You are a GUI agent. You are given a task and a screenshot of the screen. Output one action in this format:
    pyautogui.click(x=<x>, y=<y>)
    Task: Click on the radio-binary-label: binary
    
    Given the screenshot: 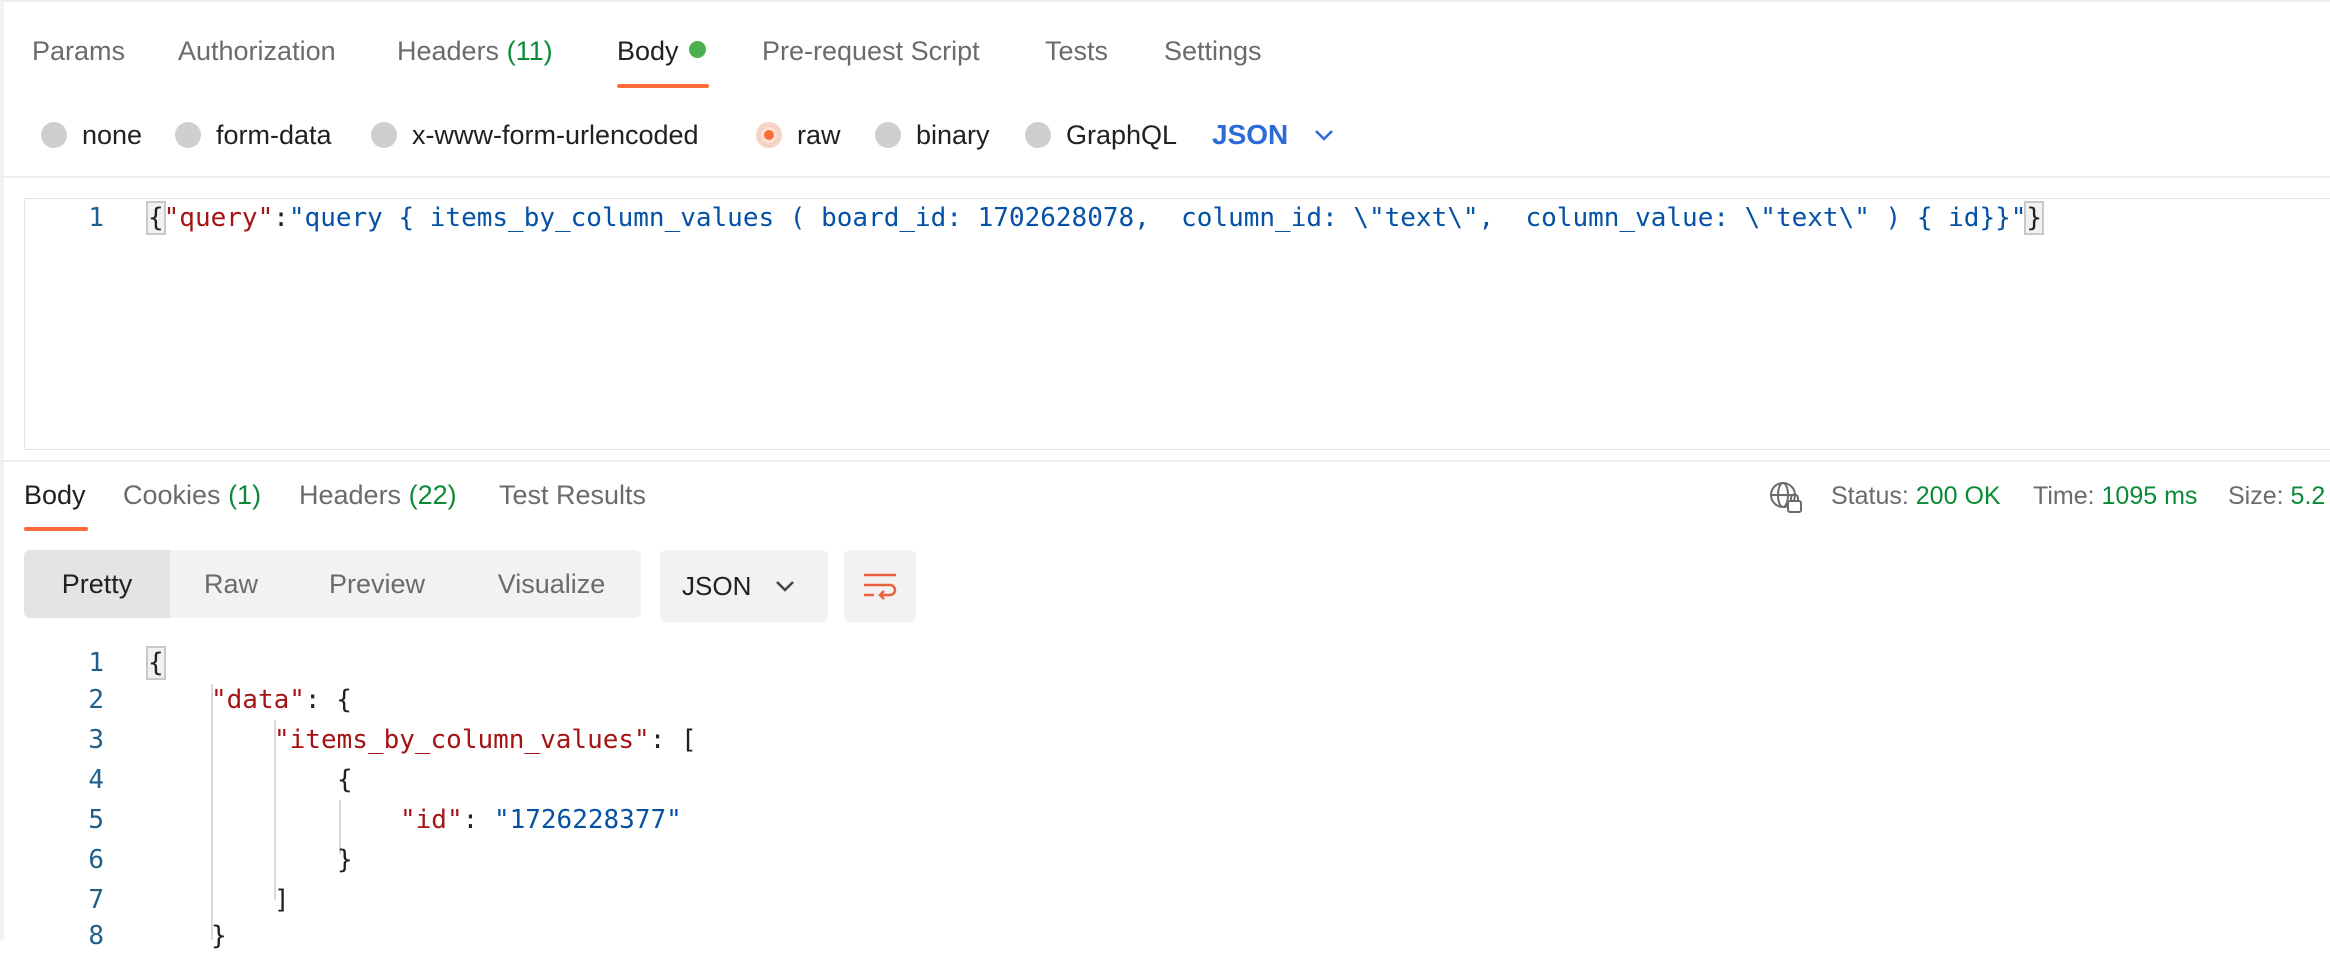 What is the action you would take?
    pyautogui.click(x=953, y=134)
    